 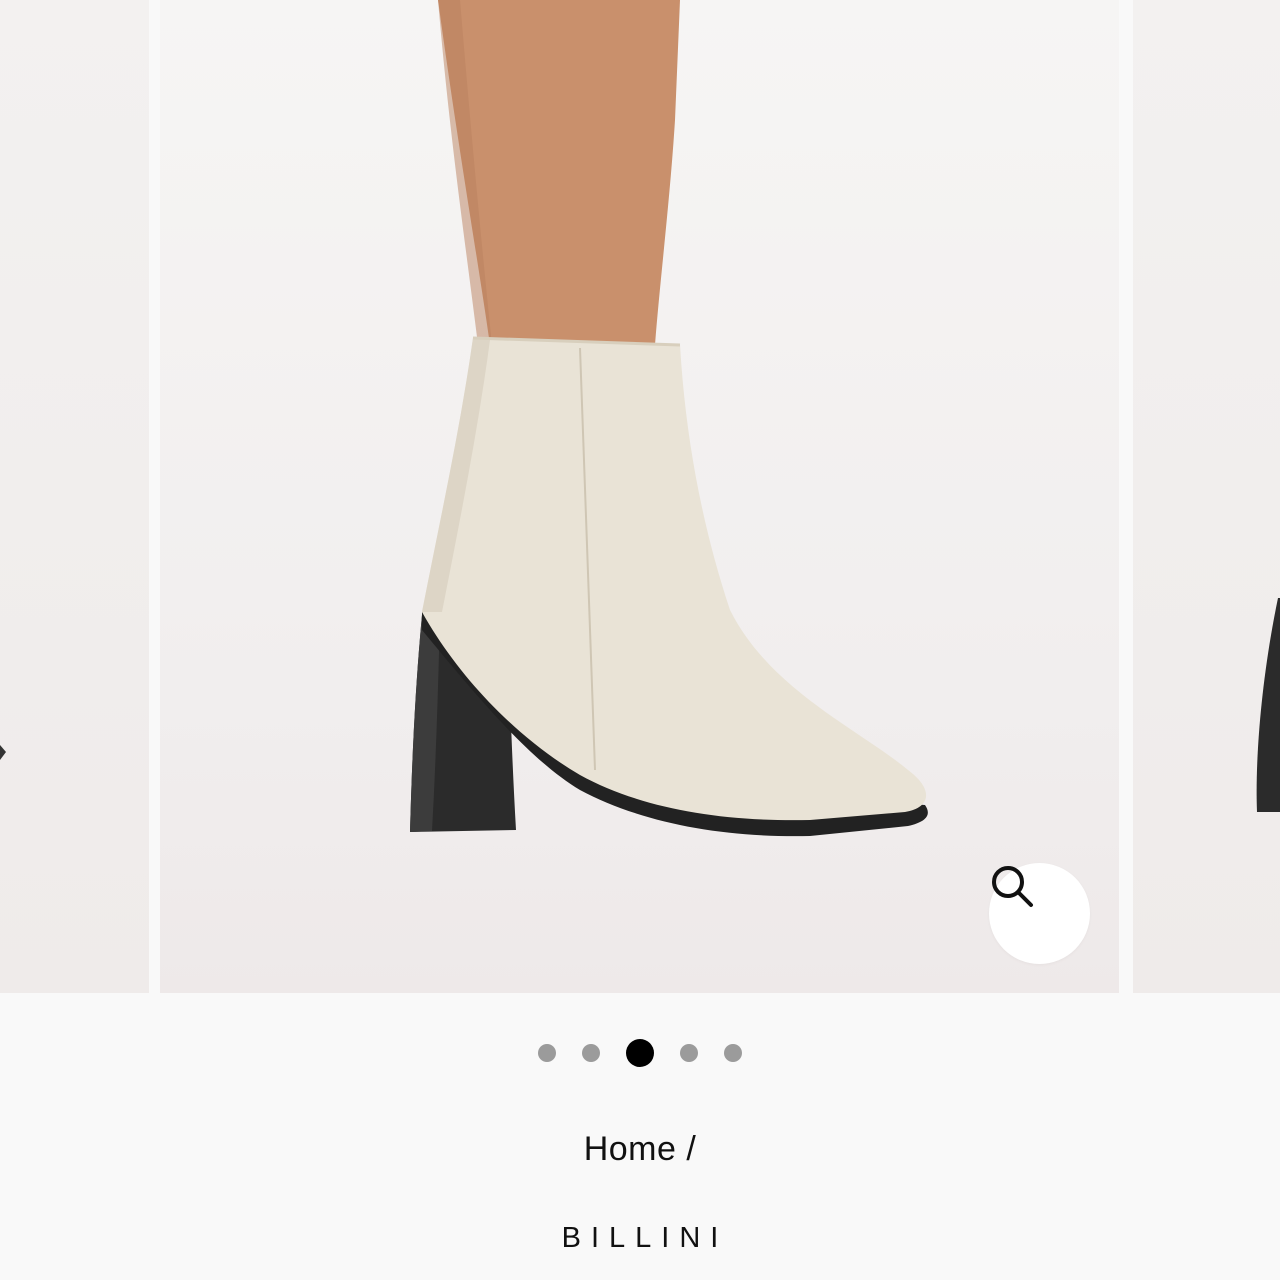 What do you see at coordinates (74, 496) in the screenshot?
I see `gallery-slide-previous` at bounding box center [74, 496].